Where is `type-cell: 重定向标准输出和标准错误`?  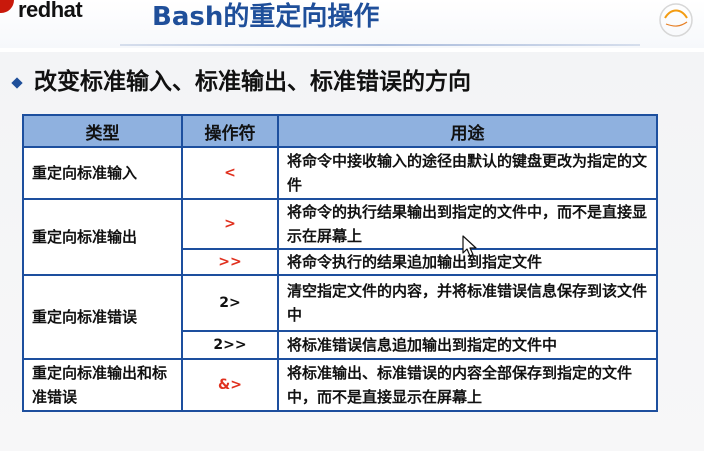 type-cell: 重定向标准输出和标准错误 is located at coordinates (102, 385).